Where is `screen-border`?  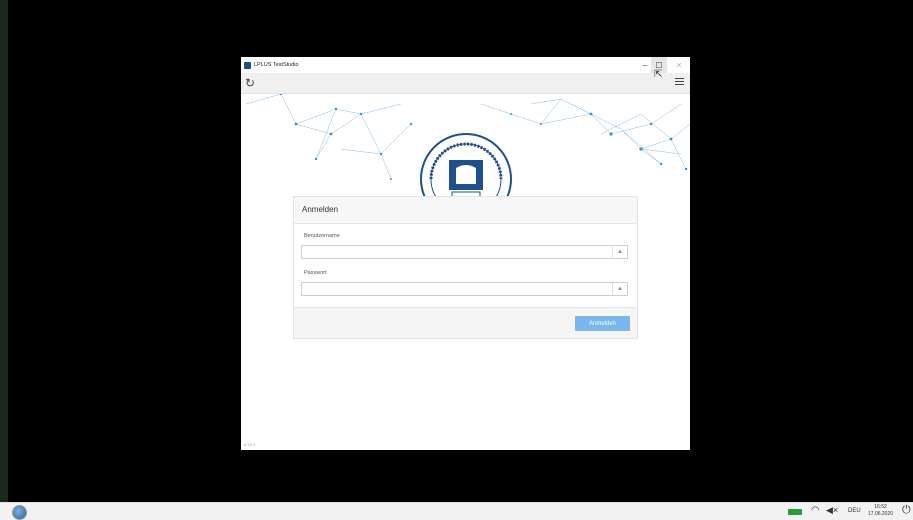 screen-border is located at coordinates (4, 251).